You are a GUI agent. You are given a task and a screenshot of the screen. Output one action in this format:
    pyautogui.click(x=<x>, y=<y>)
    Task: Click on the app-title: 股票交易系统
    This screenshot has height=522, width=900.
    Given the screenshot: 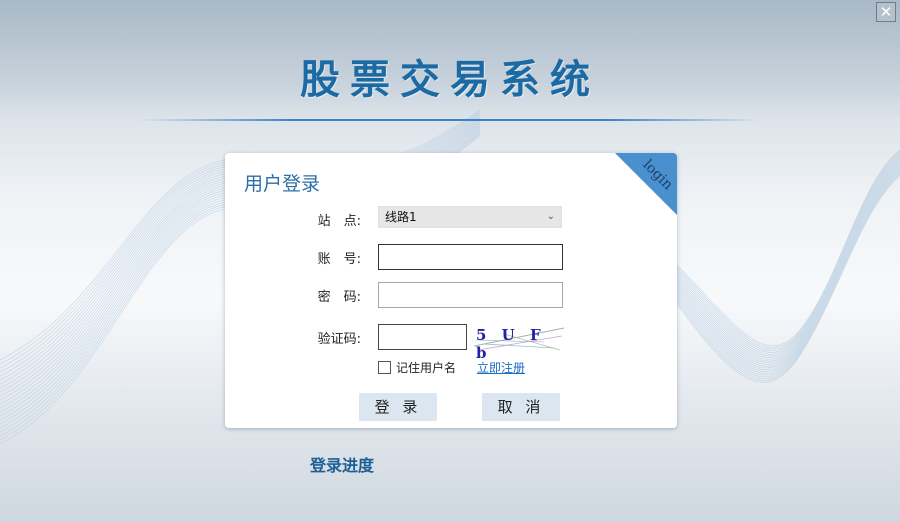 What is the action you would take?
    pyautogui.click(x=450, y=80)
    